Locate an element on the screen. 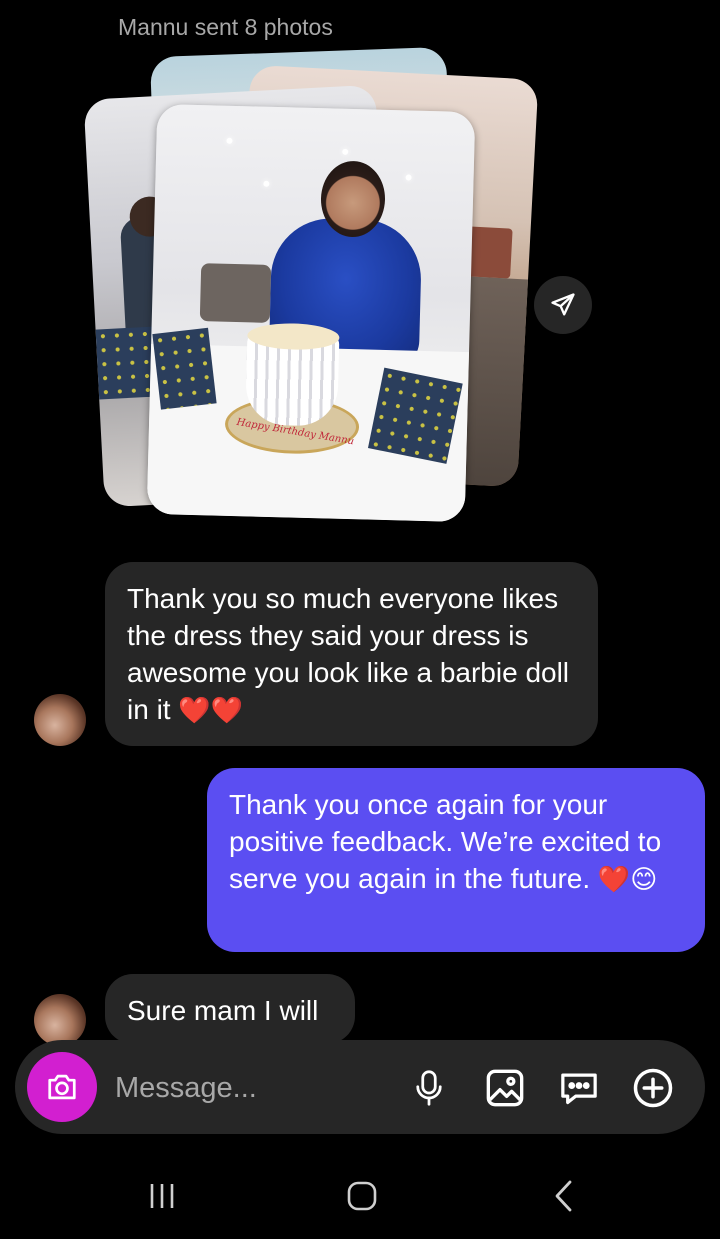 The width and height of the screenshot is (720, 1239). sticker-button is located at coordinates (579, 1088).